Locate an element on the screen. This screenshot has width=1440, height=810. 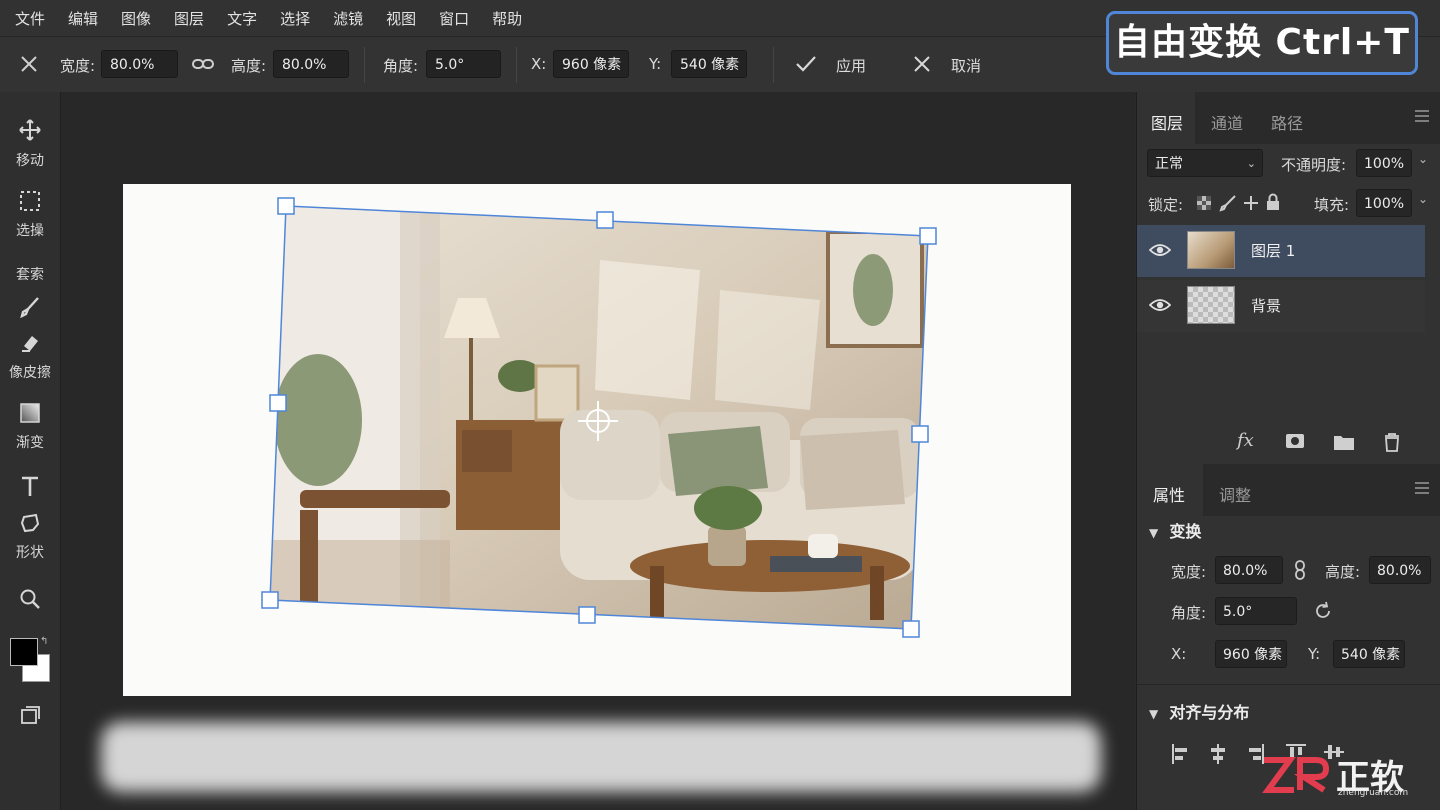
prop-angle-label: 角度: is located at coordinates (1189, 613).